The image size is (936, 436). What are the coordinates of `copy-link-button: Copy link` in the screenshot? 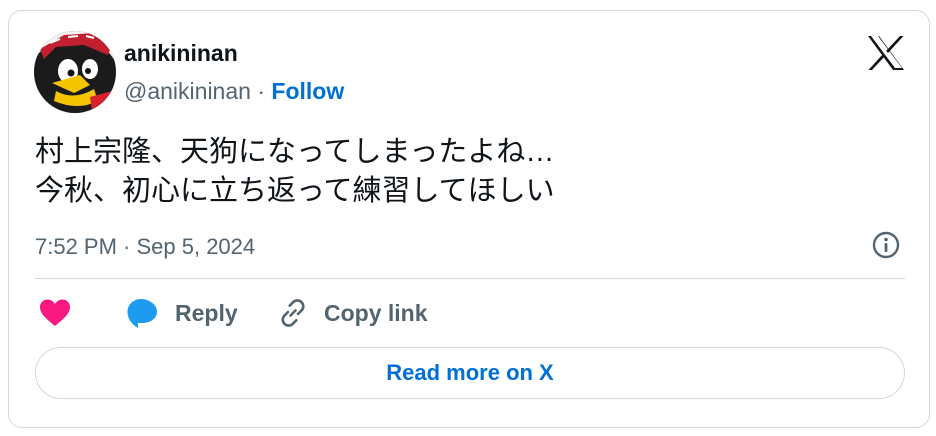 It's located at (352, 313).